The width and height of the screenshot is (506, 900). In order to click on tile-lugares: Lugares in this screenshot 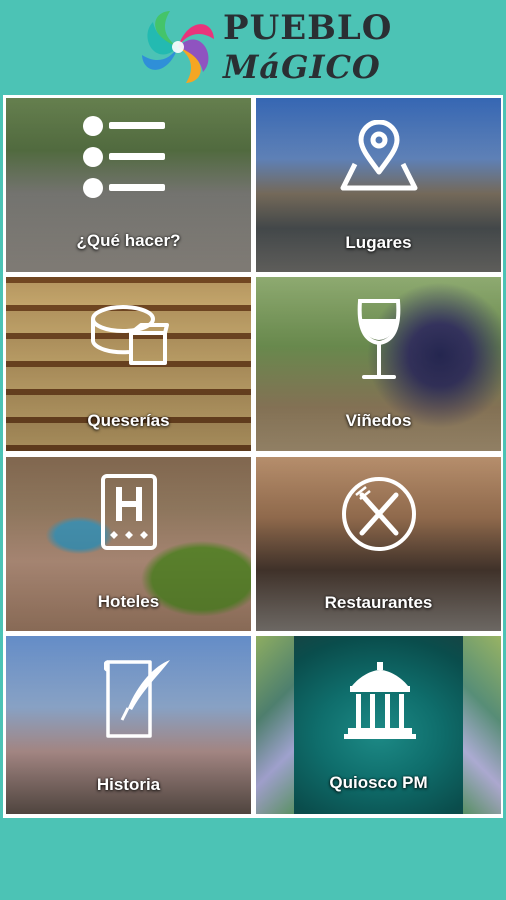, I will do `click(378, 185)`.